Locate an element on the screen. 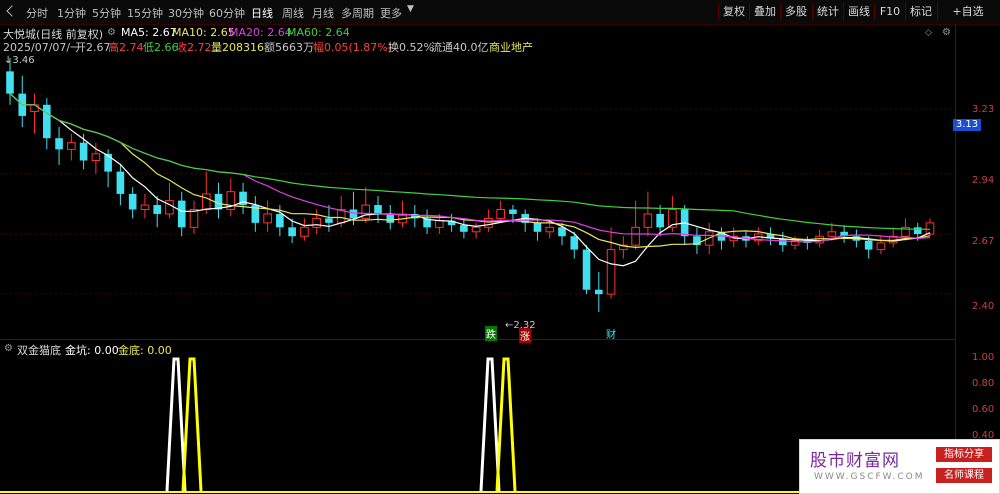 The width and height of the screenshot is (1000, 494). watermark-badge-share: 指标分享 is located at coordinates (964, 454).